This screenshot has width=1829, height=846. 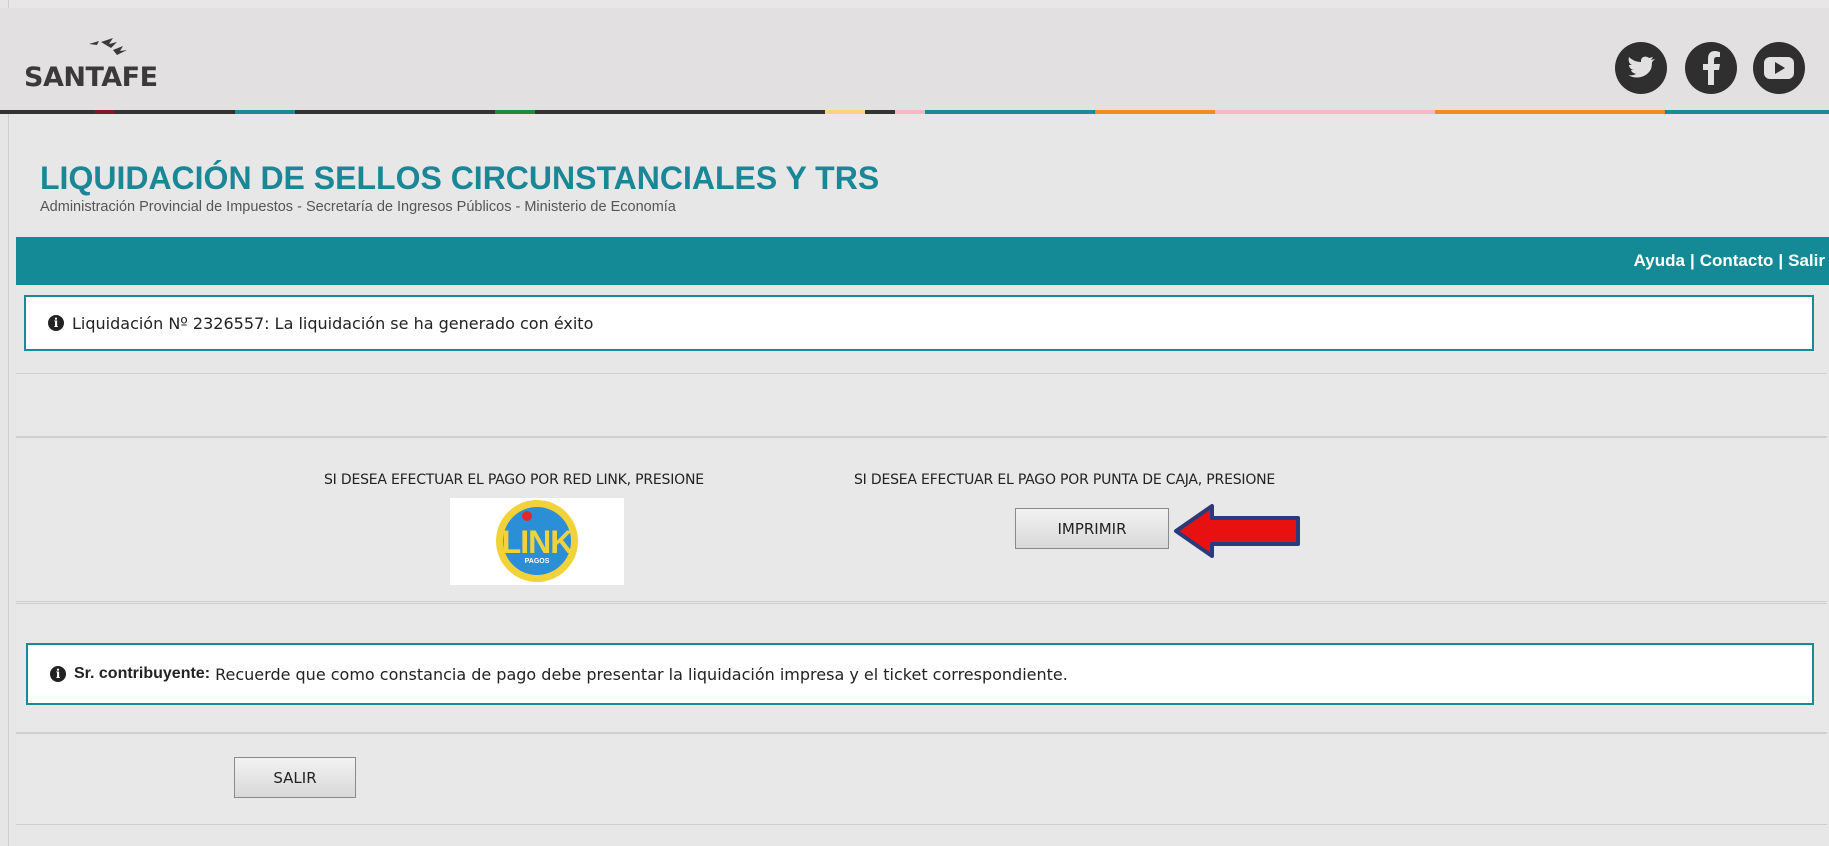 I want to click on twitter-icon, so click(x=1641, y=68).